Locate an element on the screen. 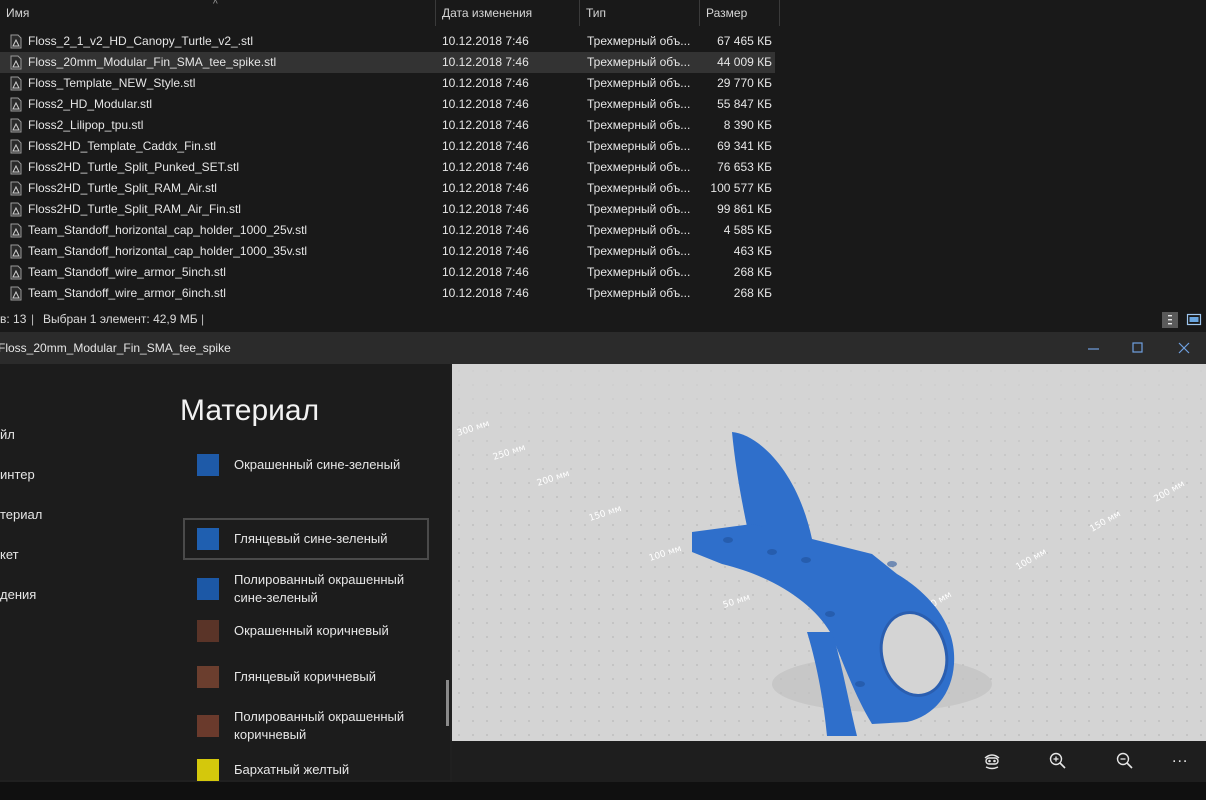 The height and width of the screenshot is (800, 1206). nav-item-printer: интер is located at coordinates (17, 474).